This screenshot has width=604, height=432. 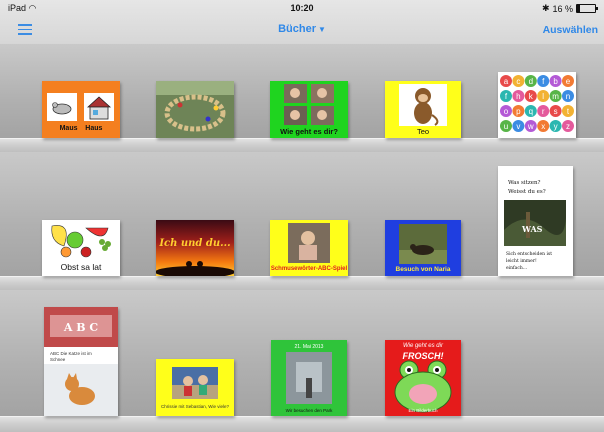 What do you see at coordinates (81, 267) in the screenshot?
I see `book-obst-salat-caption: Obst sa lat` at bounding box center [81, 267].